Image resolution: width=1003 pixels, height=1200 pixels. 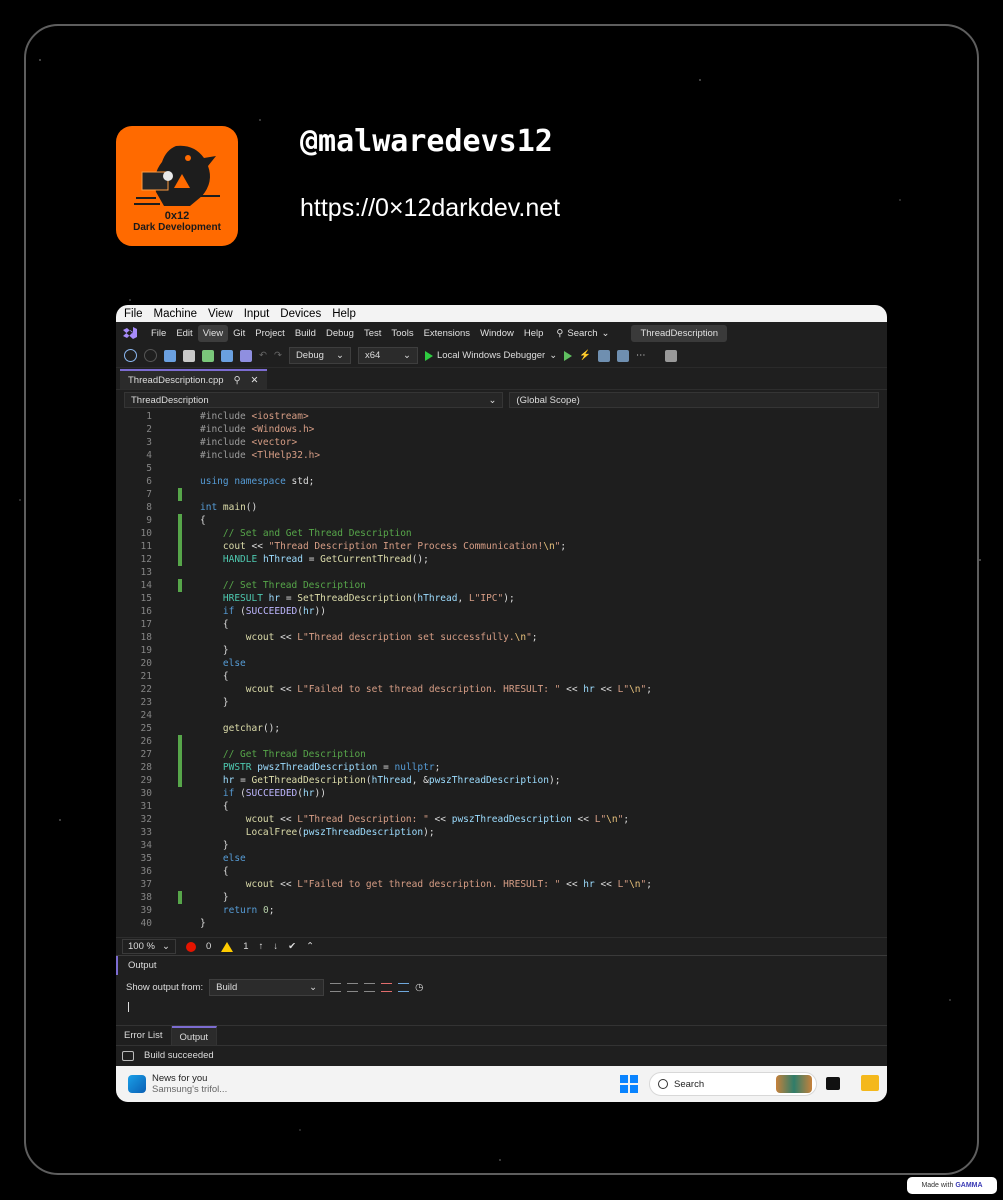 What do you see at coordinates (501, 1055) in the screenshot?
I see `build-status-bar: Build succeeded` at bounding box center [501, 1055].